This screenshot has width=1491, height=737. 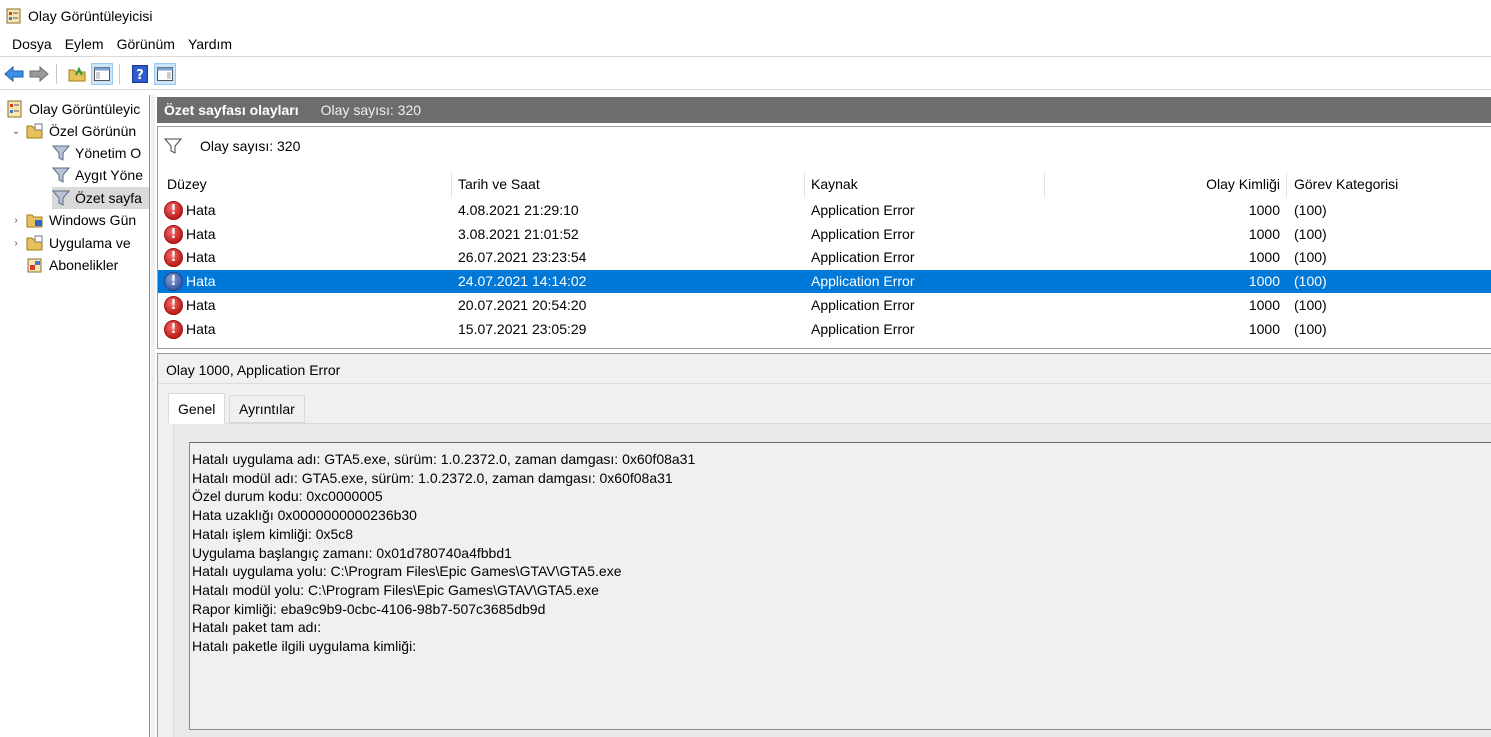 I want to click on tree-item-summary-events: Özet sayfa, so click(x=100, y=198).